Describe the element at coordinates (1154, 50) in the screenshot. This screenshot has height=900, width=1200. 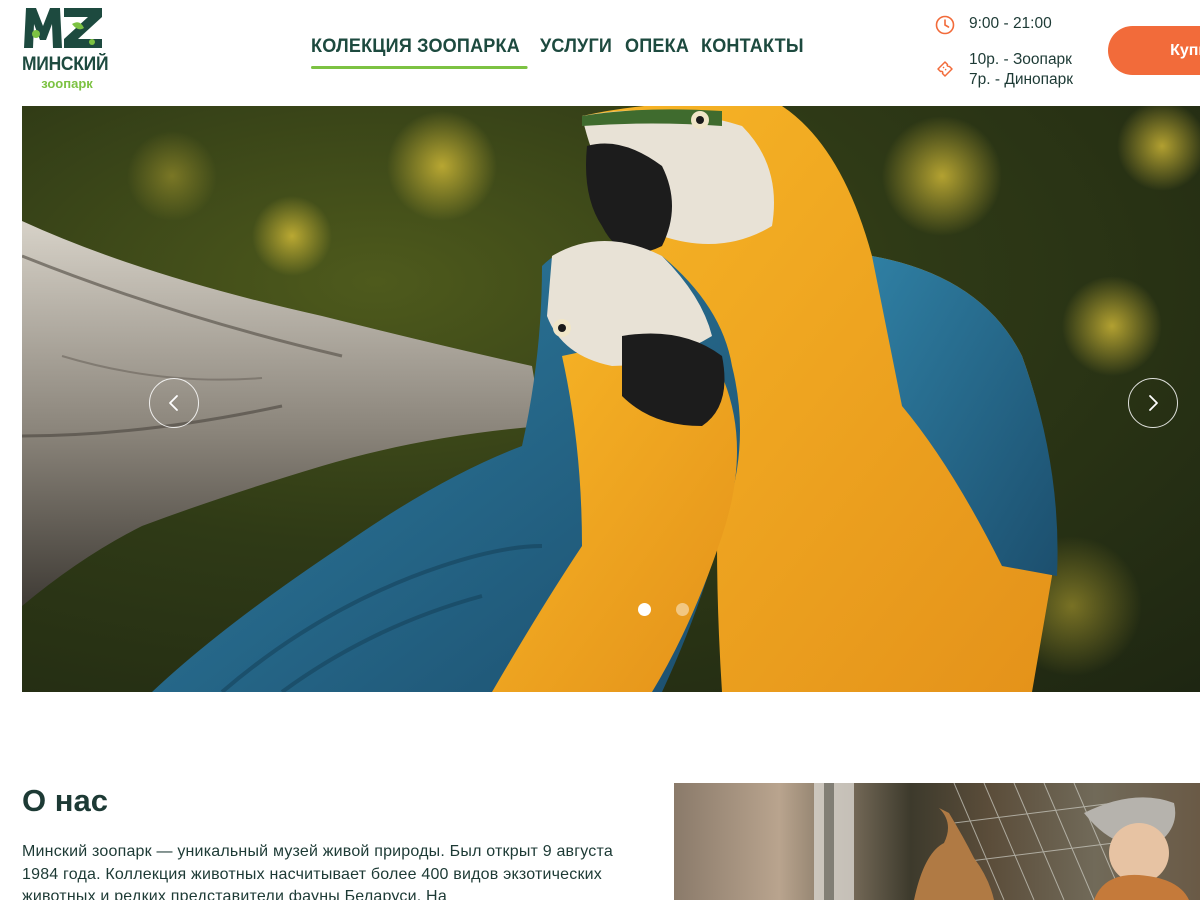
I see `buy-ticket-button: Купить` at that location.